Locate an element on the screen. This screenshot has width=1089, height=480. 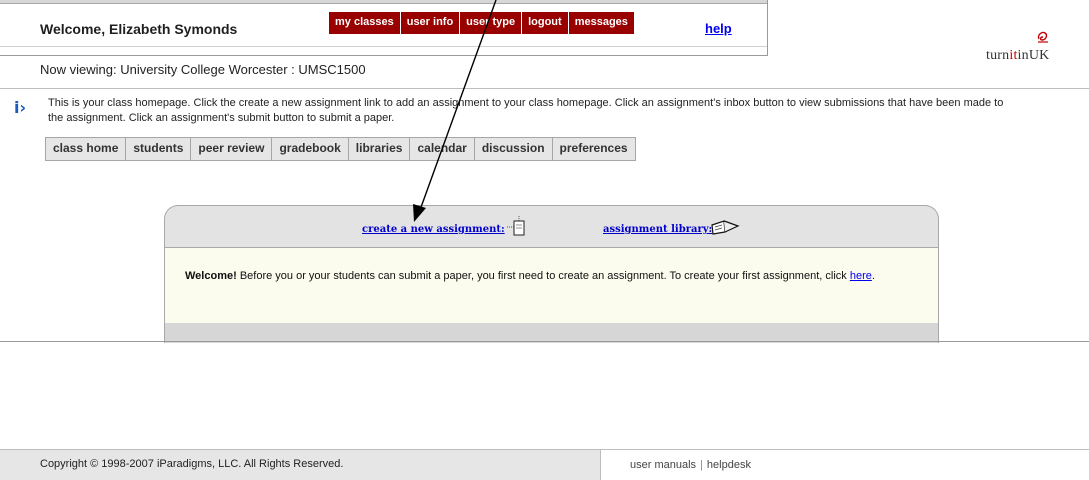
welcome-text: Welcome, Elizabeth Symonds is located at coordinates (139, 29).